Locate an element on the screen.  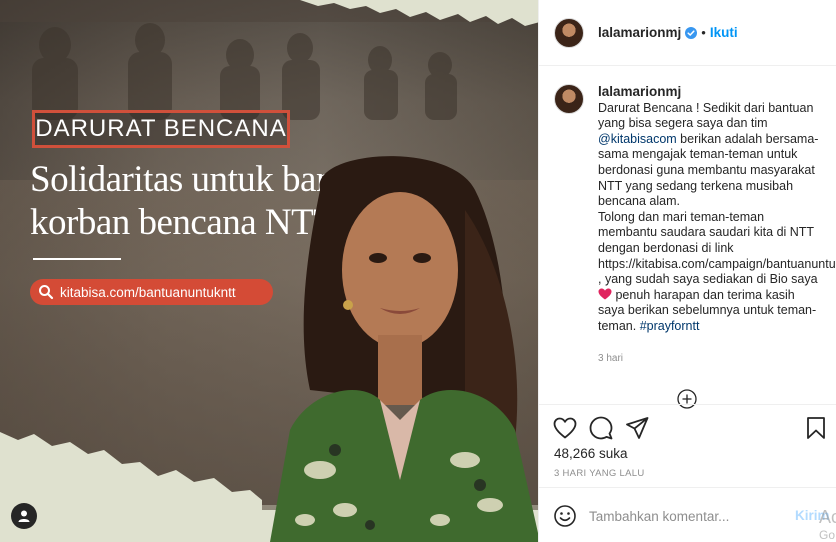
verified-badge-icon is located at coordinates (691, 32).